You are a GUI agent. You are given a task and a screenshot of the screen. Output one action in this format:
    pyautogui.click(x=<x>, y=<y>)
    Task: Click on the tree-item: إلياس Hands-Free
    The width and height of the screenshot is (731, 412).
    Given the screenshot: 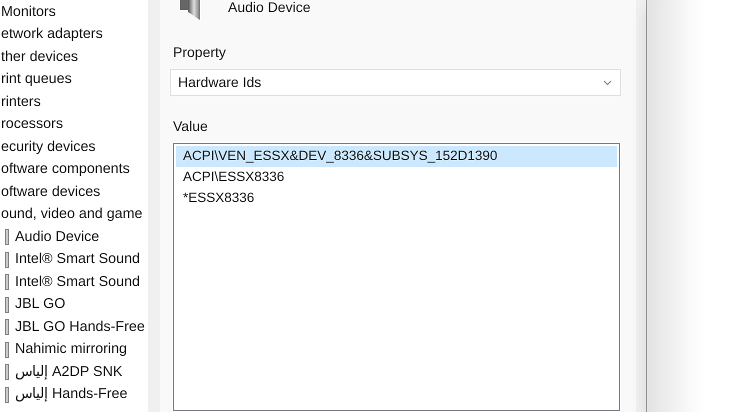 What is the action you would take?
    pyautogui.click(x=71, y=395)
    